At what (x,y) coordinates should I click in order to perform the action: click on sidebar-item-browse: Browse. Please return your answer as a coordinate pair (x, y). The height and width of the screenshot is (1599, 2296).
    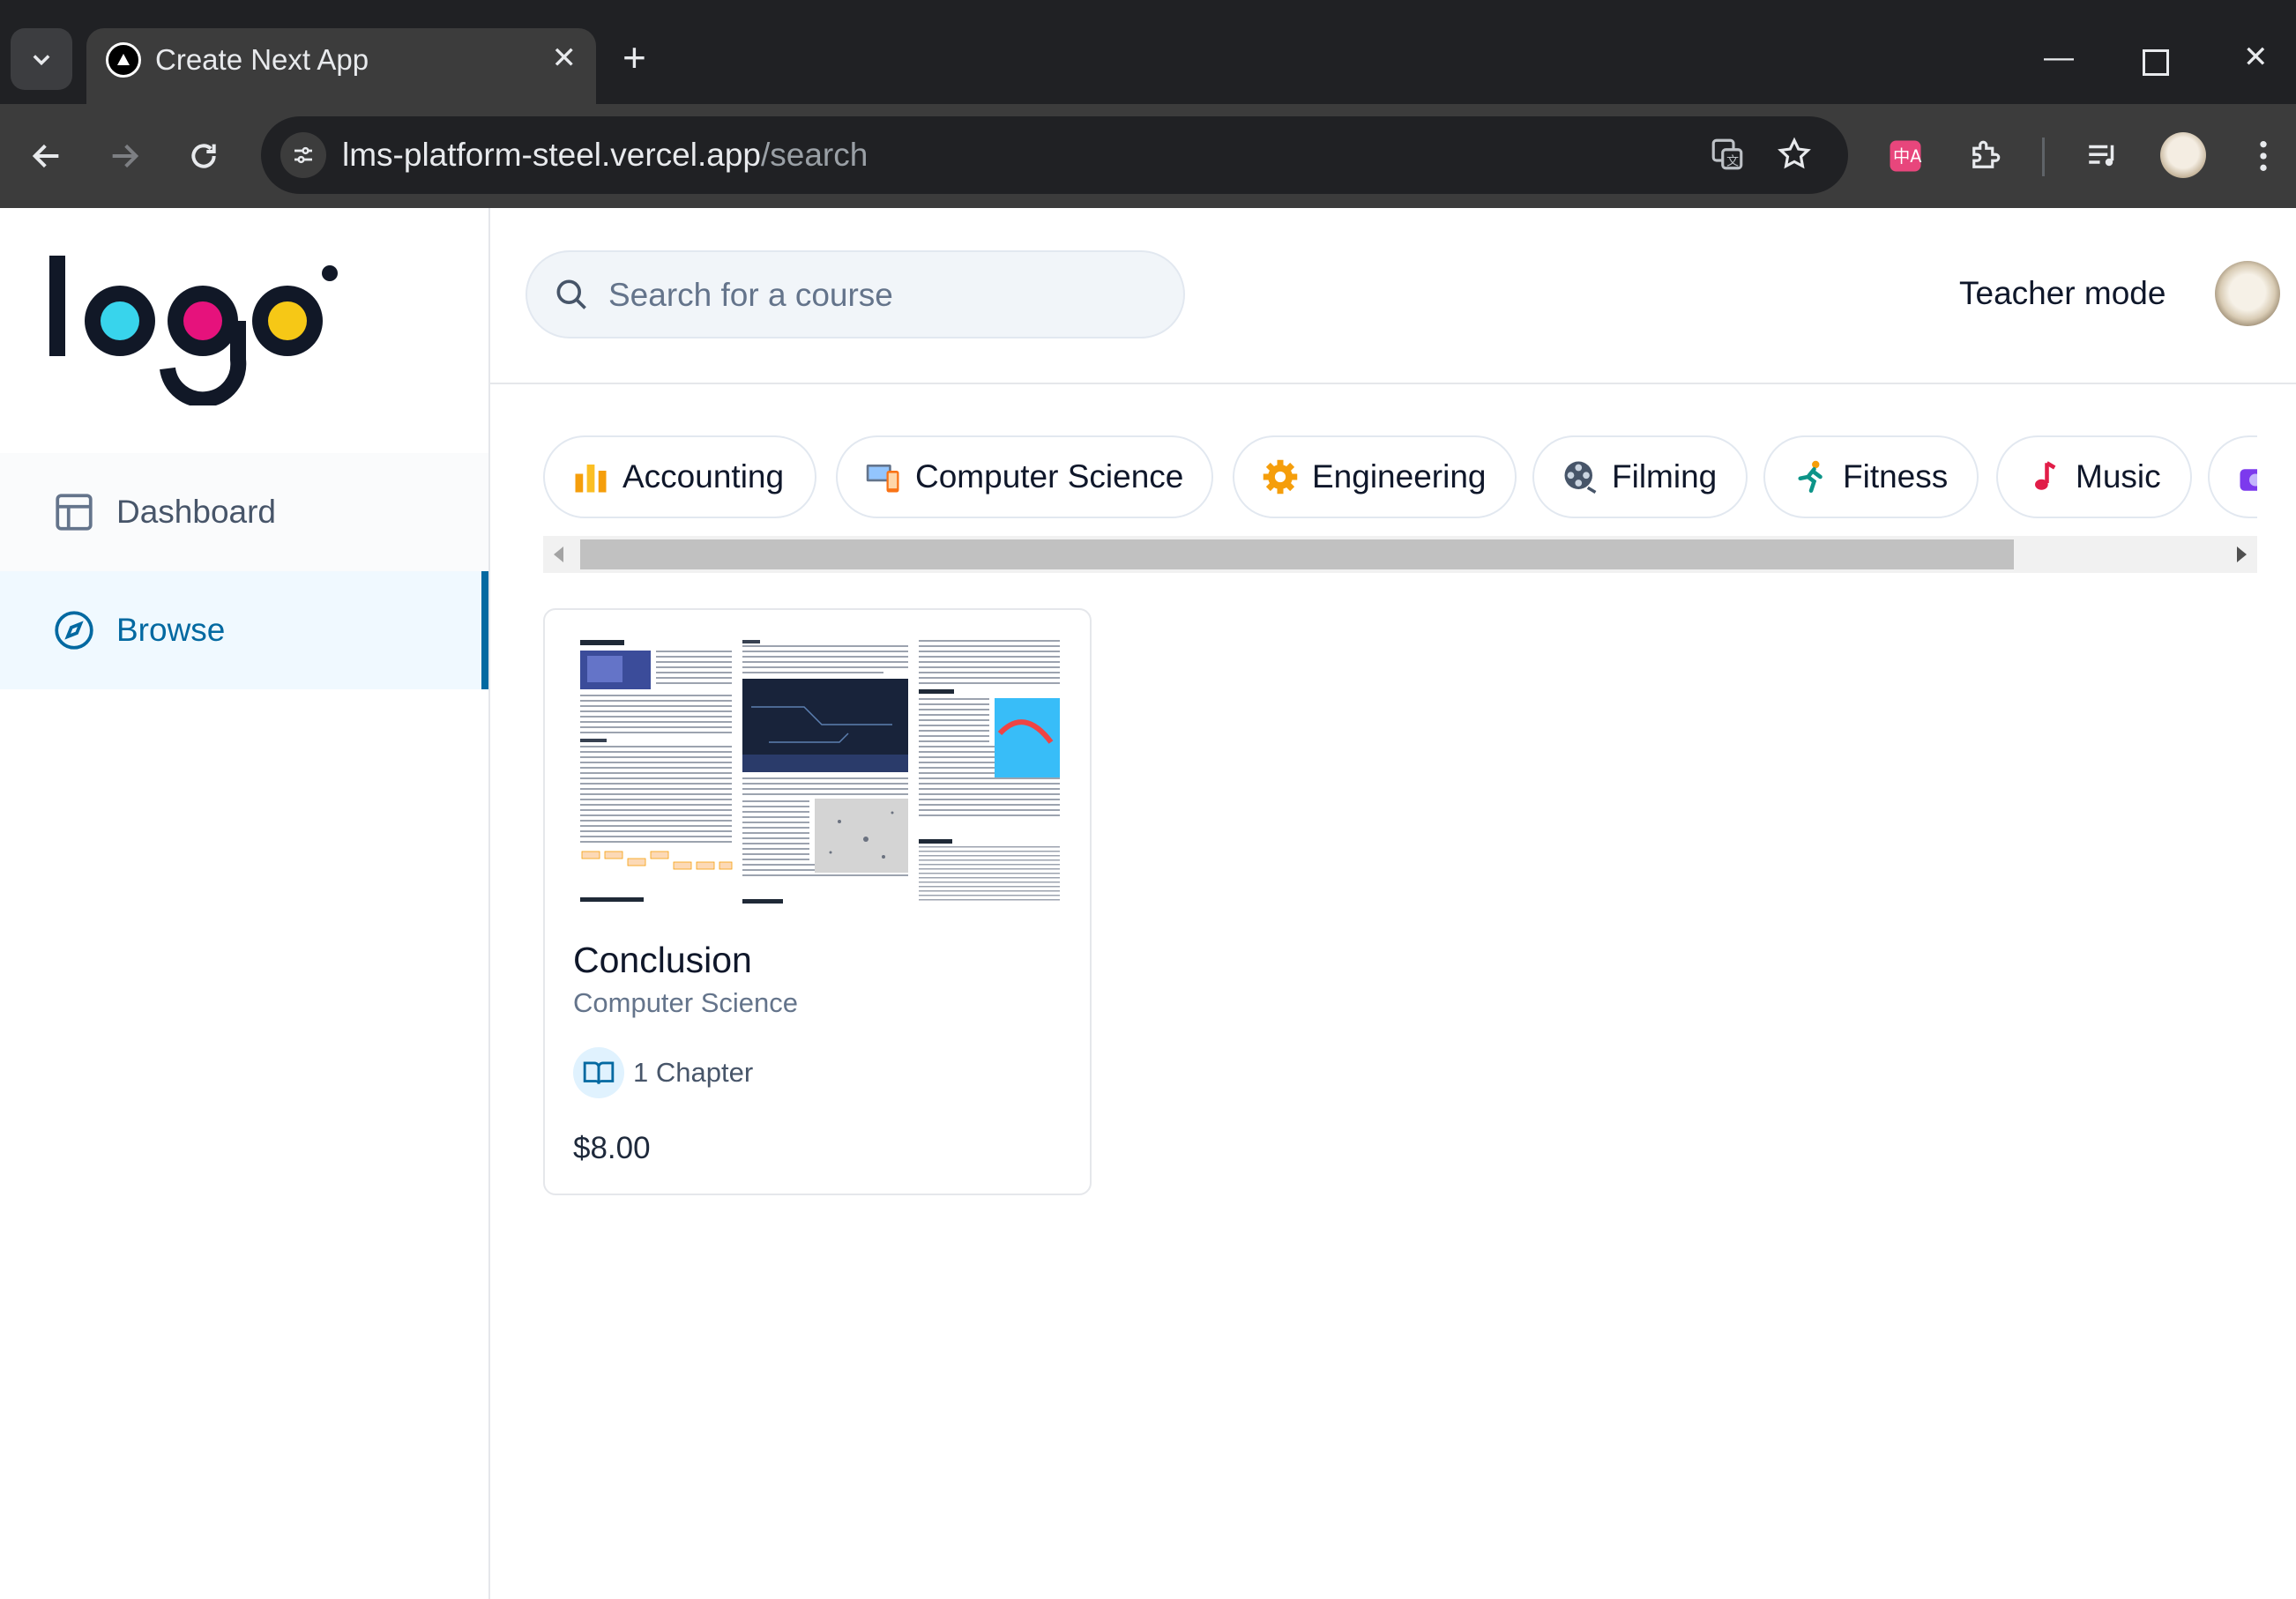
    Looking at the image, I should click on (244, 630).